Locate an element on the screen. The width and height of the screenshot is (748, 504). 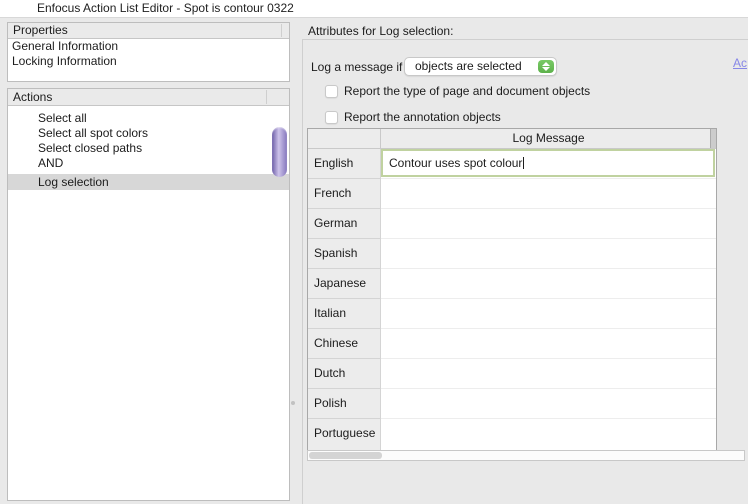
properties-header-label: Properties is located at coordinates (40, 30).